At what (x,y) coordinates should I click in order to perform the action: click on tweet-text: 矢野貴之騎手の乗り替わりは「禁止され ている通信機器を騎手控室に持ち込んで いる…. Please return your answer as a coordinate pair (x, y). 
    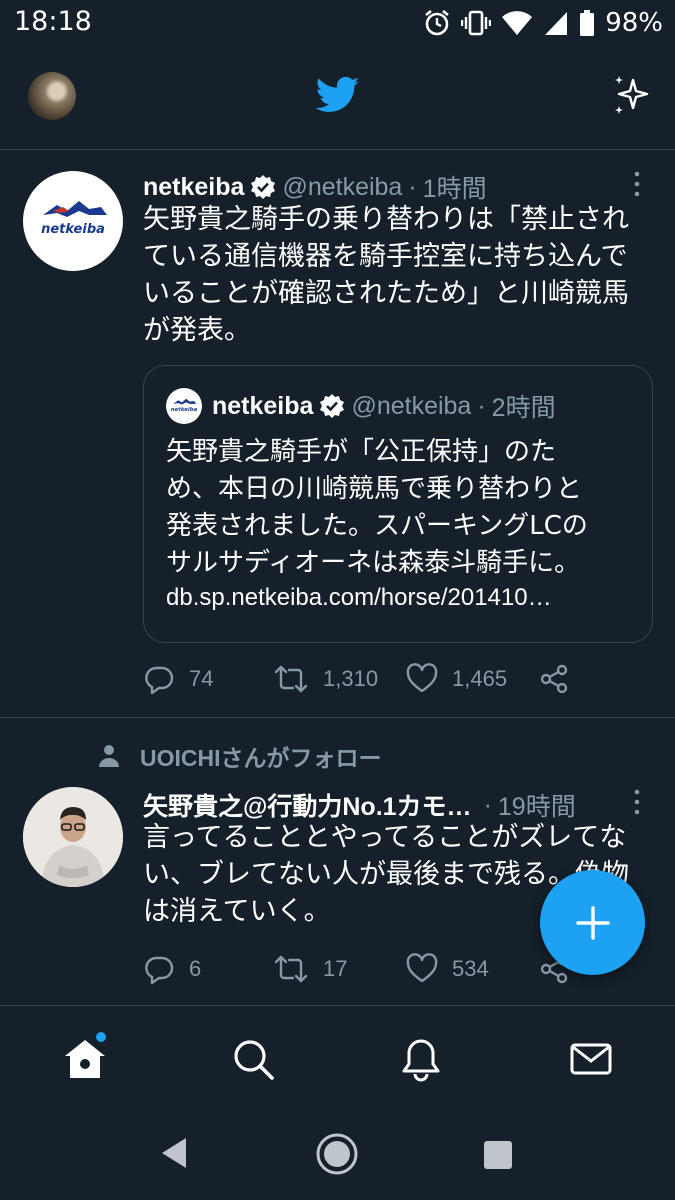
    Looking at the image, I should click on (398, 275).